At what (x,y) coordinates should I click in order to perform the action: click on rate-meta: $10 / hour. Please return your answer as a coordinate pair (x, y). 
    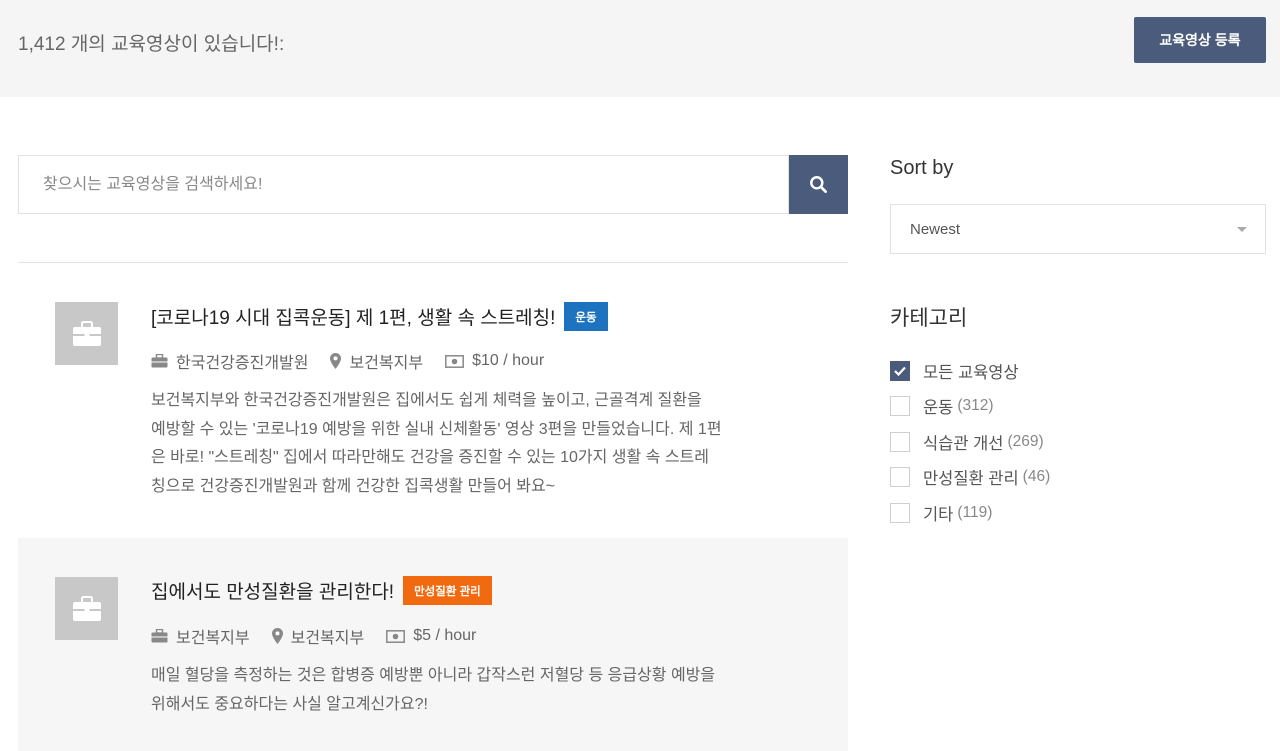
    Looking at the image, I should click on (494, 361).